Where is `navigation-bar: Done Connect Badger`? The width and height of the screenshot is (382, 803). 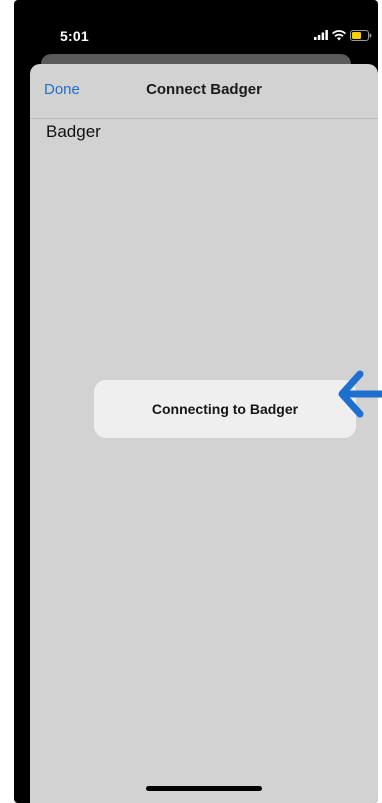
navigation-bar: Done Connect Badger is located at coordinates (204, 91).